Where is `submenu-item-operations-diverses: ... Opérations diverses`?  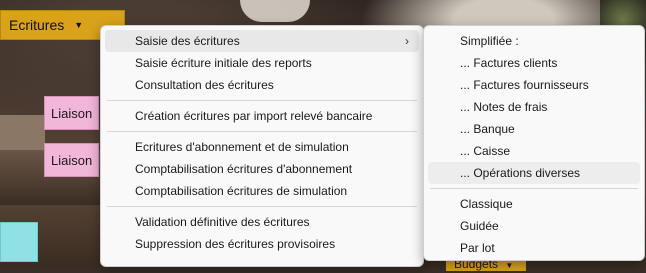
submenu-item-operations-diverses: ... Opérations diverses is located at coordinates (534, 173).